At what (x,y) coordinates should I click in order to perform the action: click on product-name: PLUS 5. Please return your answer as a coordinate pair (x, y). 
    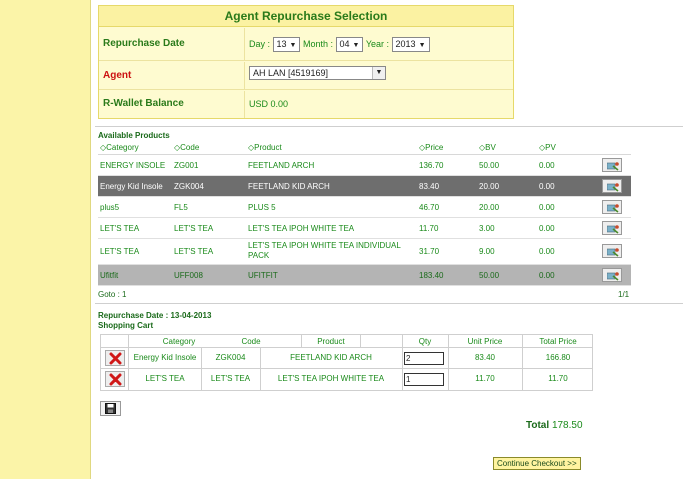
    Looking at the image, I should click on (262, 207).